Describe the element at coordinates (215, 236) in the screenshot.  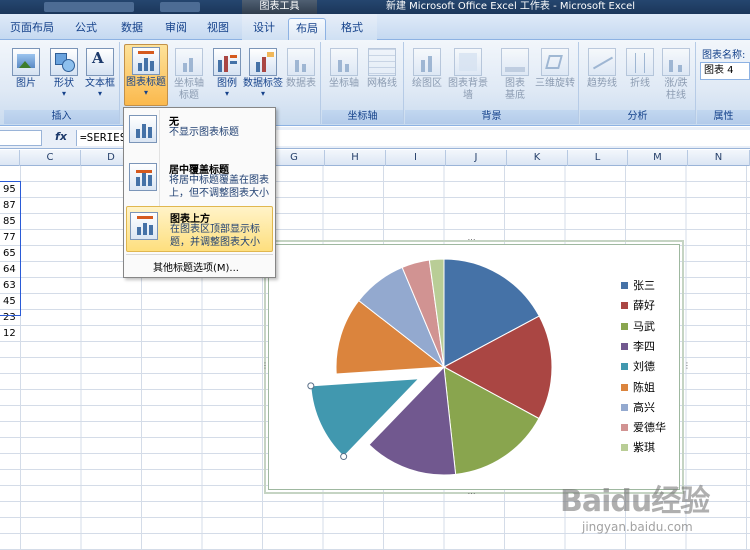
I see `menu-item-desc: 在图表区顶部显示标题，并调整图表大小` at that location.